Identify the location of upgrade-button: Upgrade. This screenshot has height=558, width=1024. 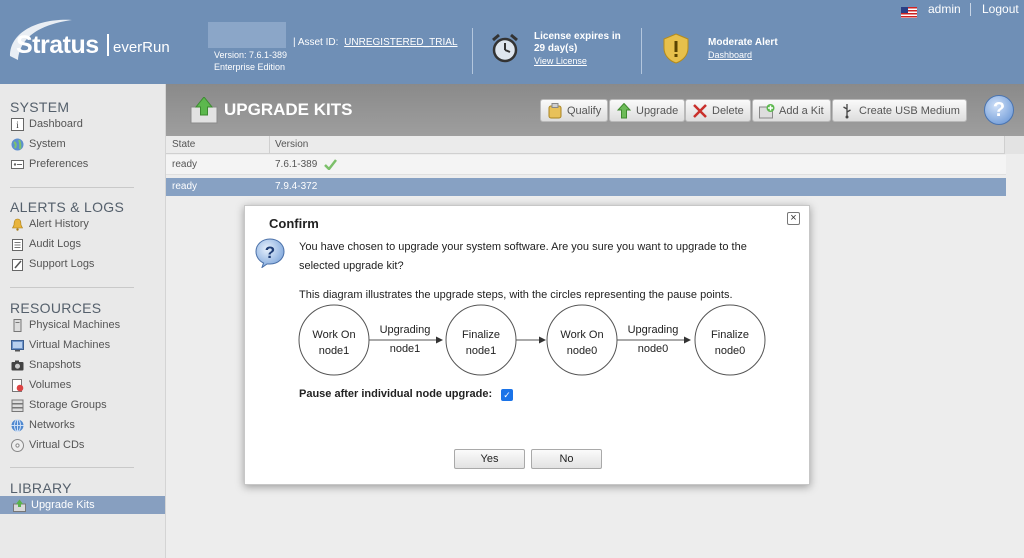
(647, 110).